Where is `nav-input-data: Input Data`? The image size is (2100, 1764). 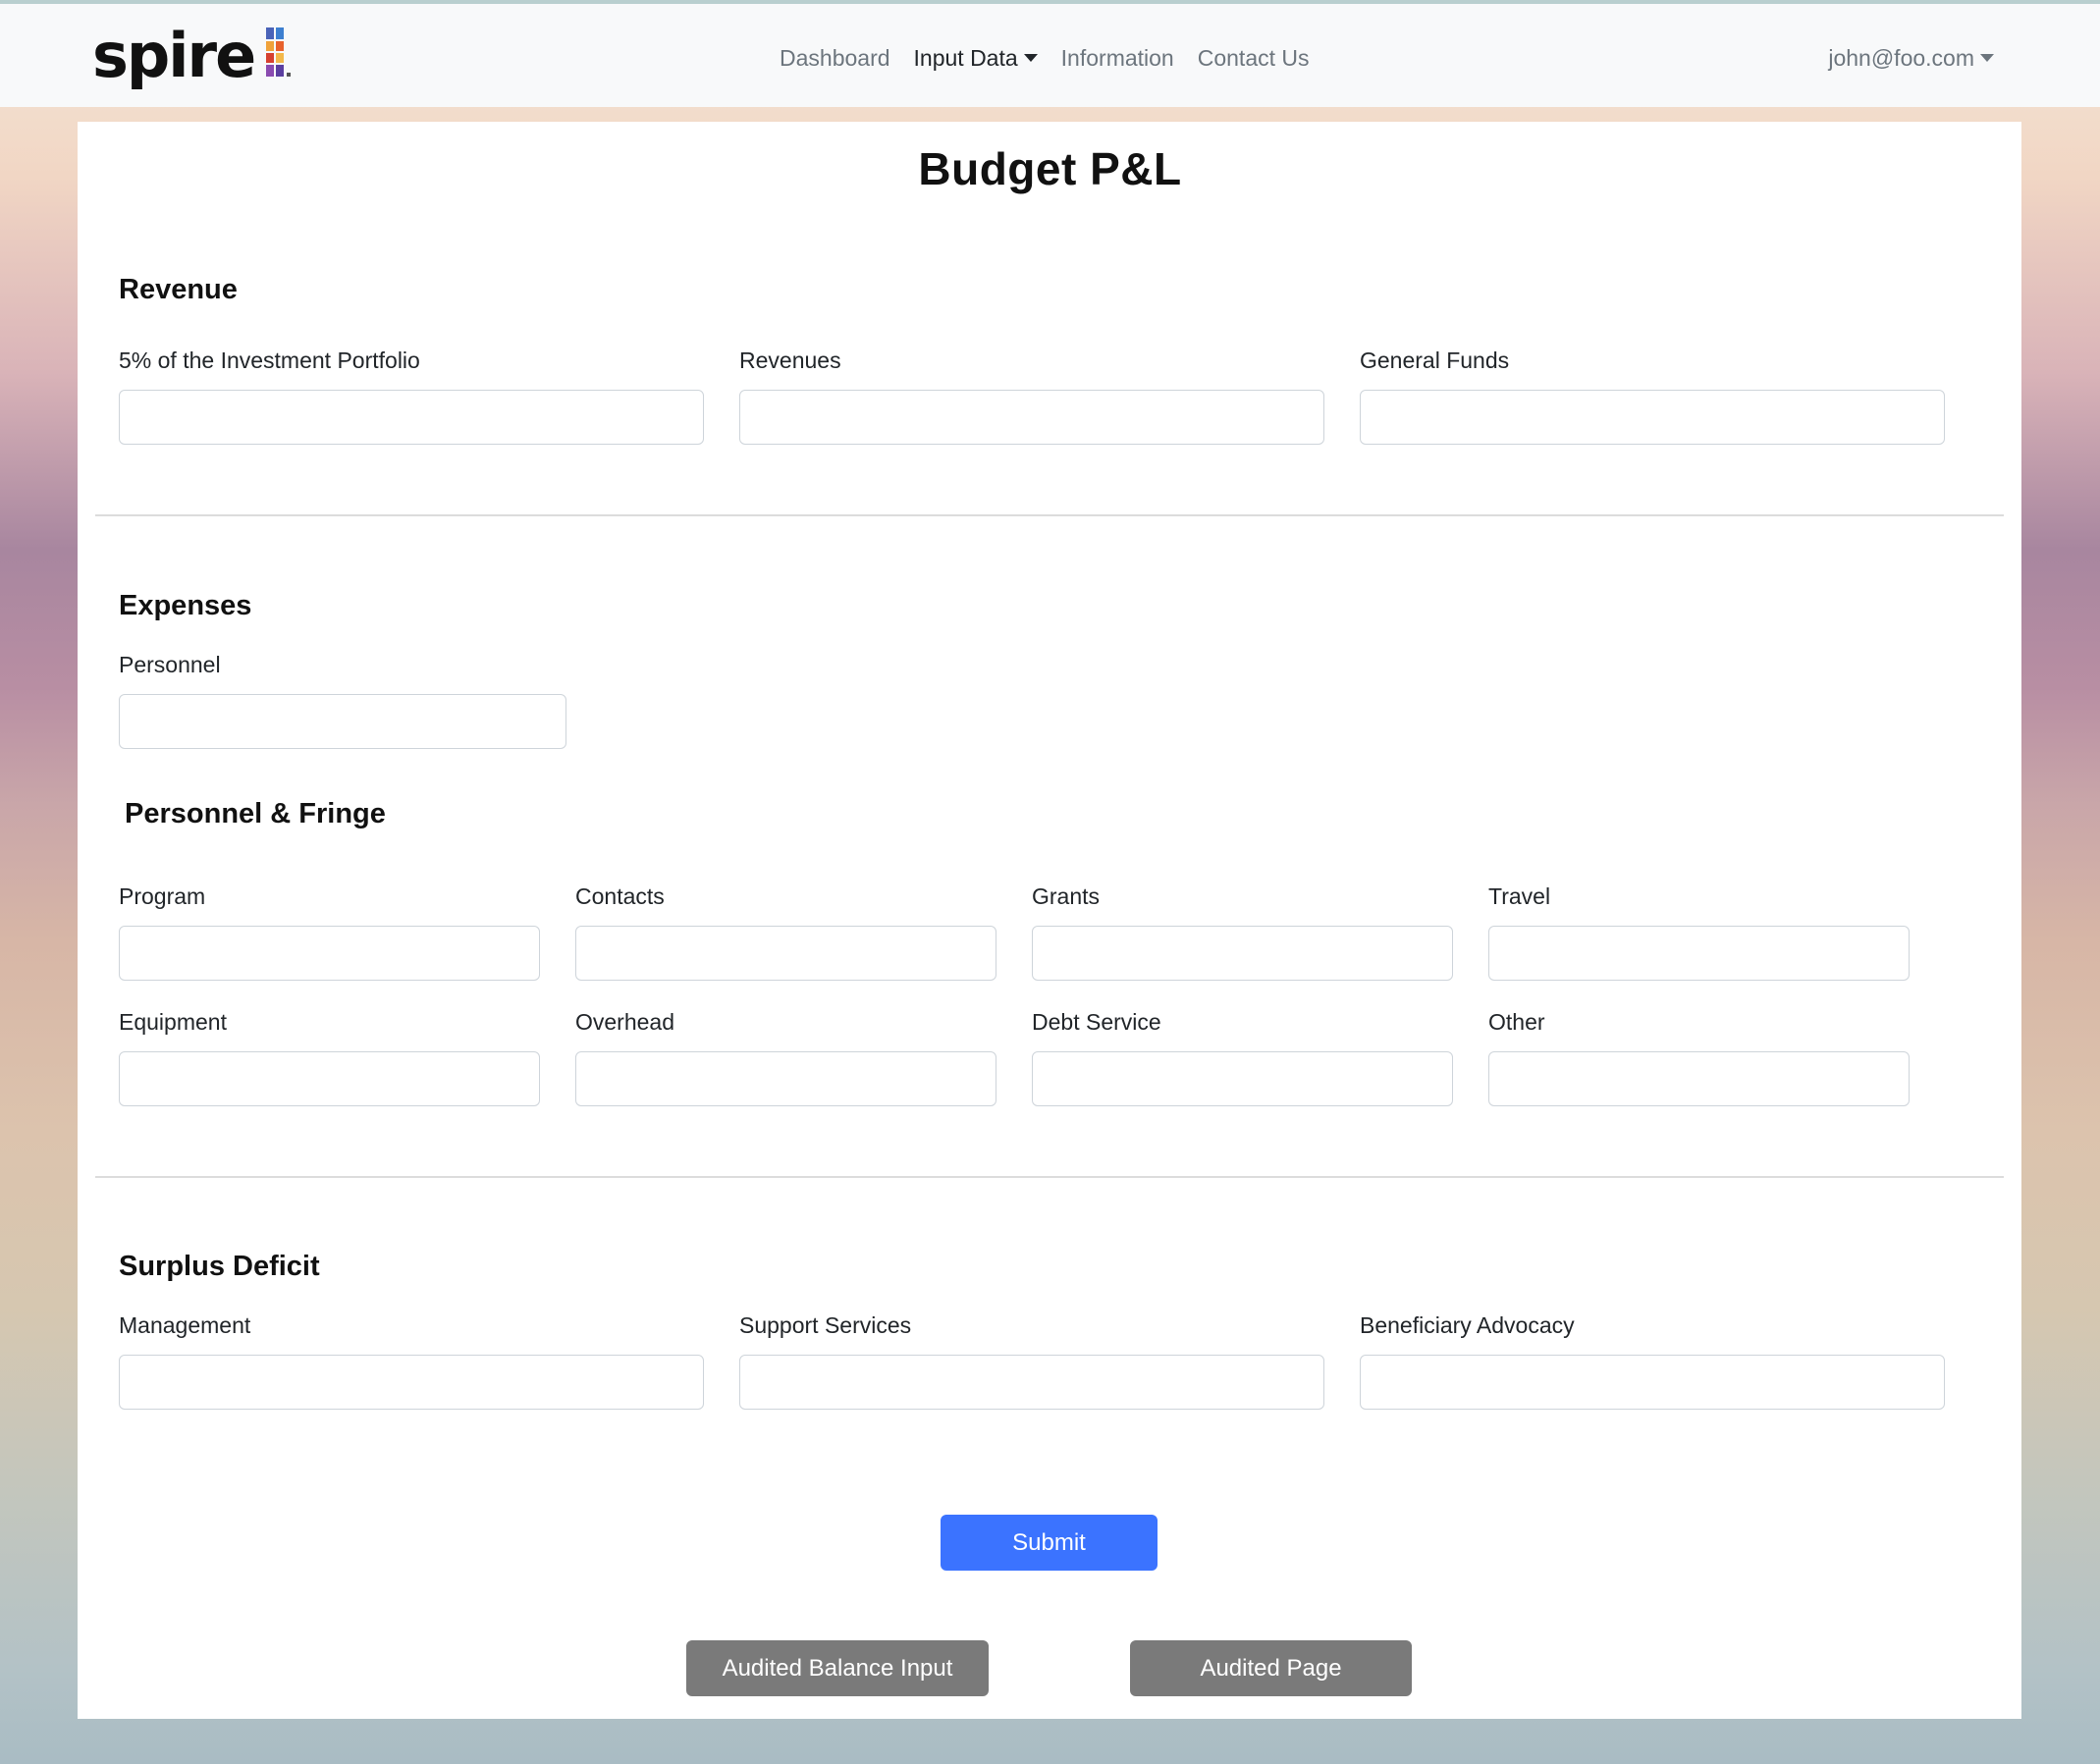 nav-input-data: Input Data is located at coordinates (976, 58).